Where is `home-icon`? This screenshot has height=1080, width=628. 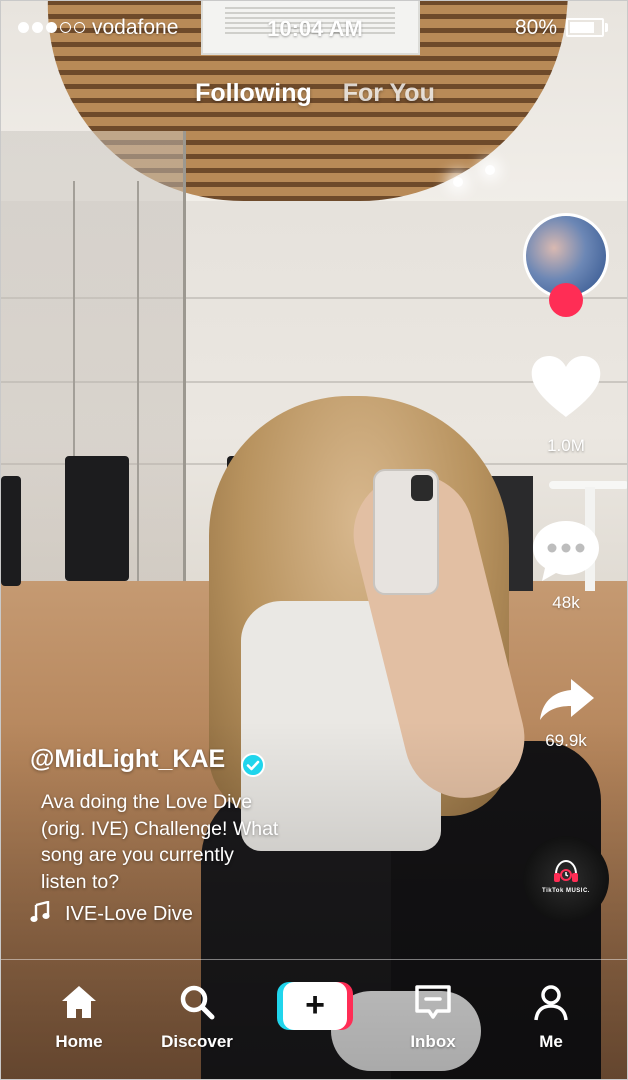
home-icon is located at coordinates (79, 1002).